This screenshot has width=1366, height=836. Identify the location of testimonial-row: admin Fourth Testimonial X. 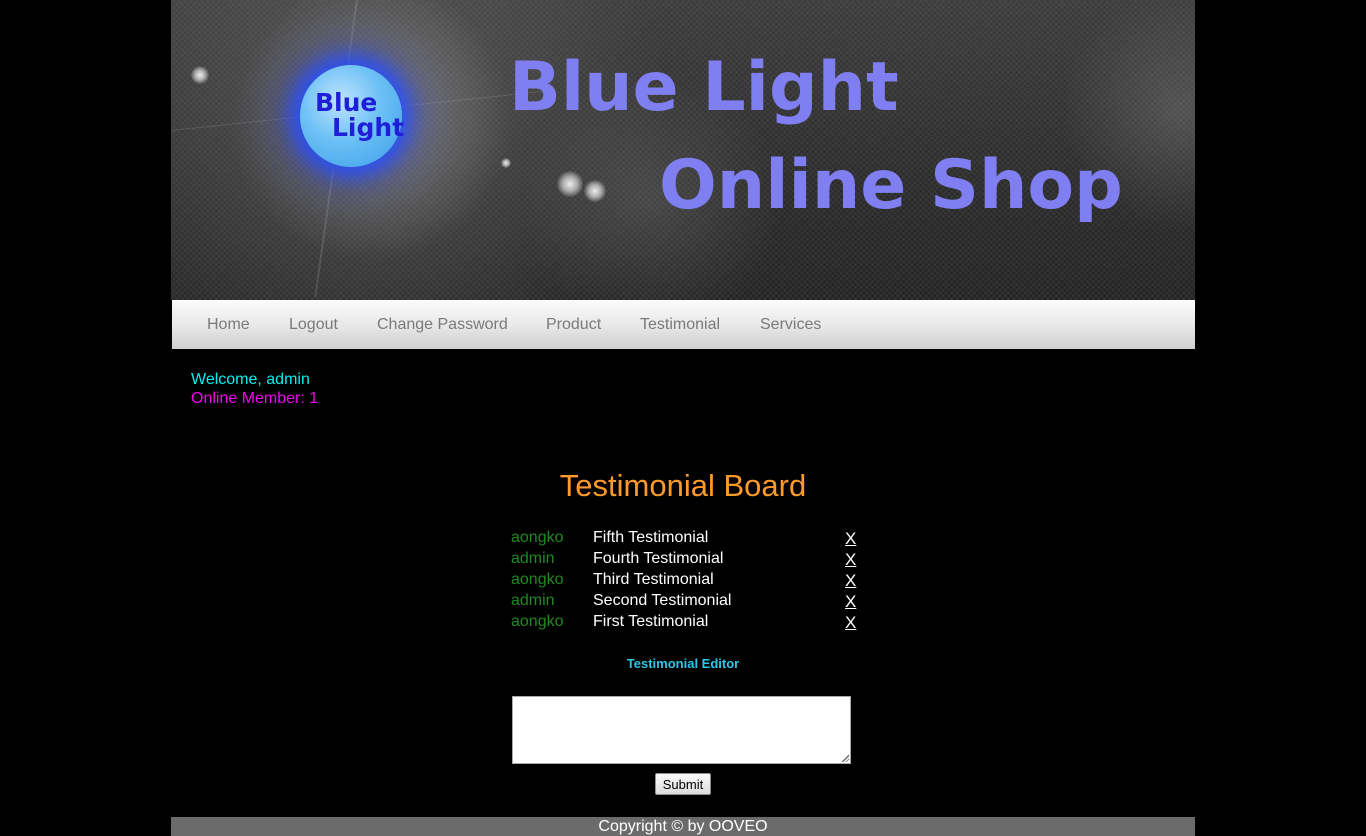
(691, 560).